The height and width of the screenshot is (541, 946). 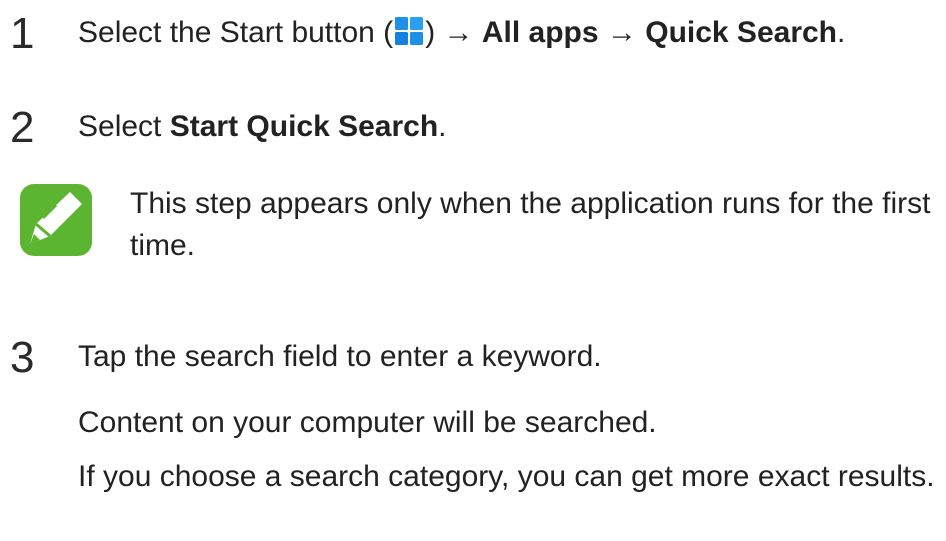 What do you see at coordinates (442, 126) in the screenshot?
I see `step-2-suffix: .` at bounding box center [442, 126].